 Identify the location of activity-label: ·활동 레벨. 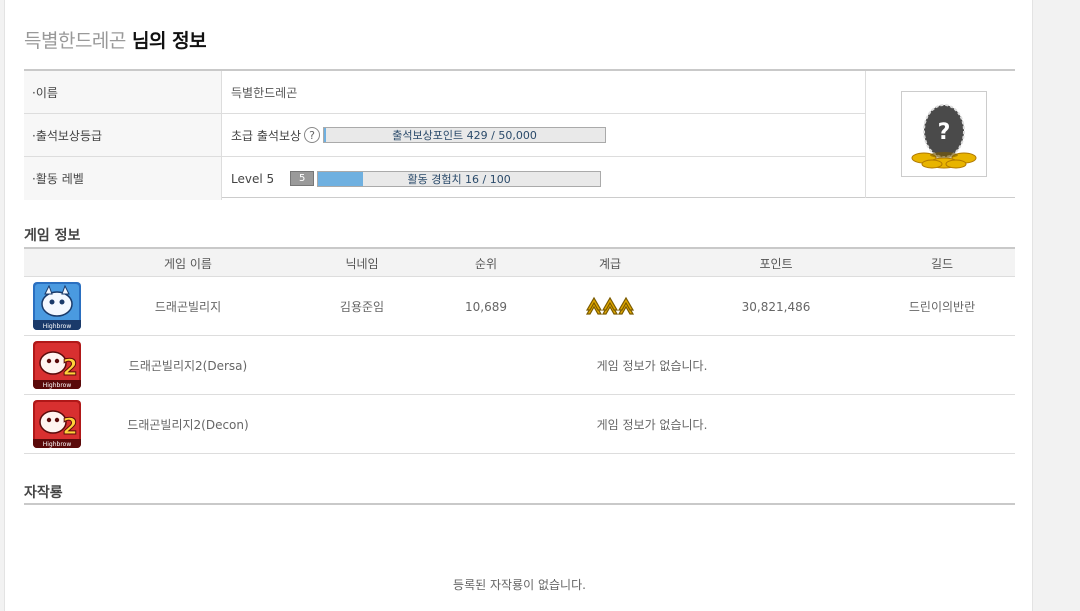
(123, 178).